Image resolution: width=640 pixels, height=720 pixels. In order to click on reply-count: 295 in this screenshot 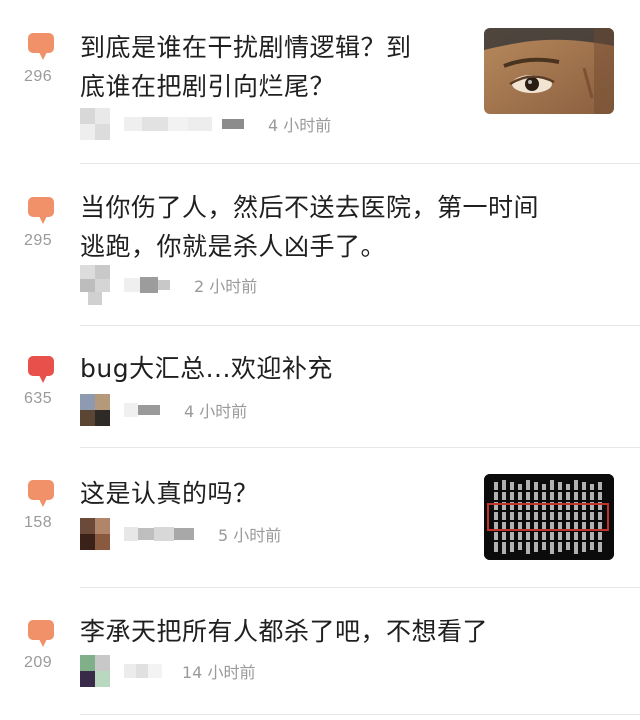, I will do `click(38, 240)`.